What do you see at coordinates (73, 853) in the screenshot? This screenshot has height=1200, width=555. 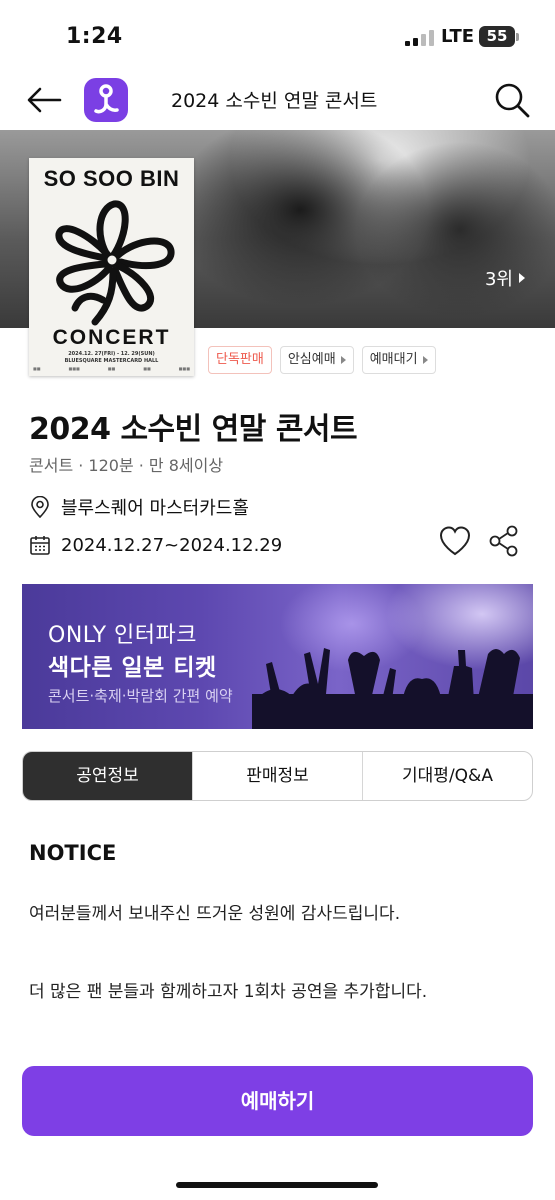 I see `notice-heading: NOTICE` at bounding box center [73, 853].